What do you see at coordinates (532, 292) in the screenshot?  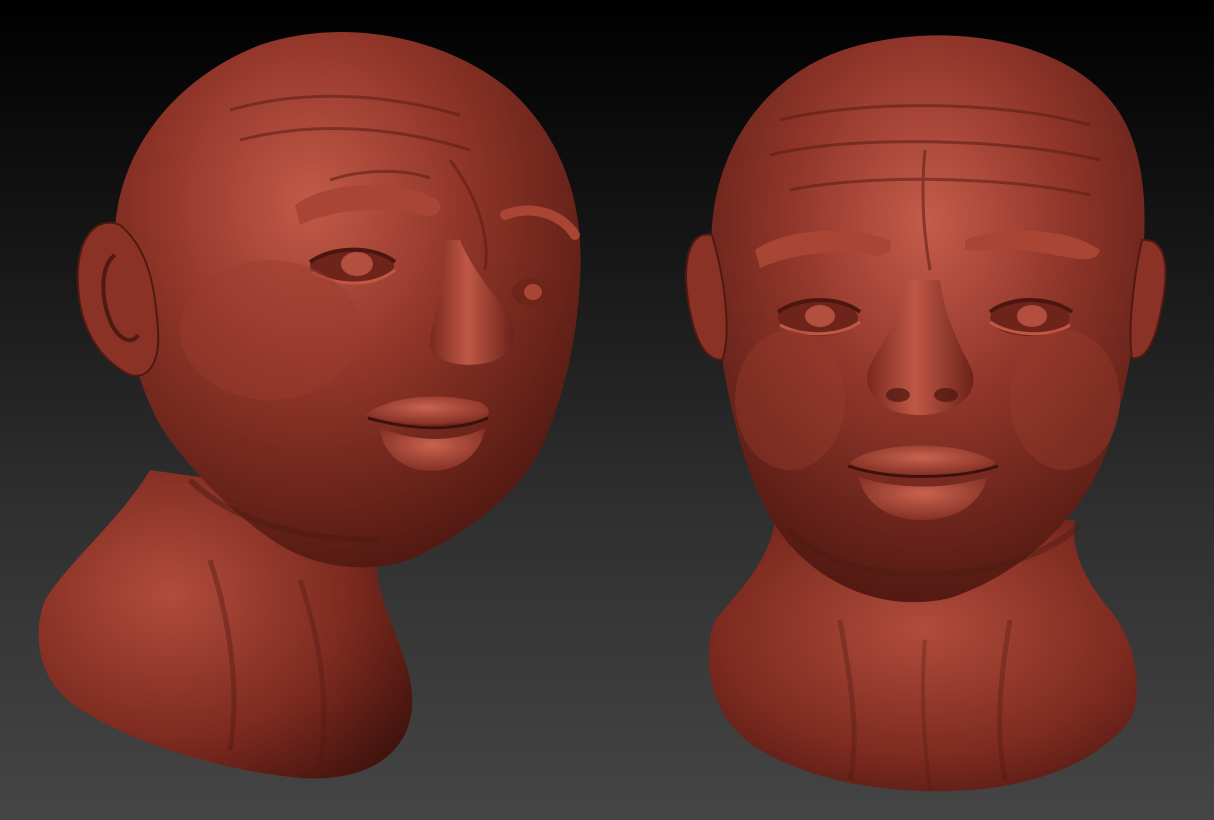 I see `left-head-far-eye` at bounding box center [532, 292].